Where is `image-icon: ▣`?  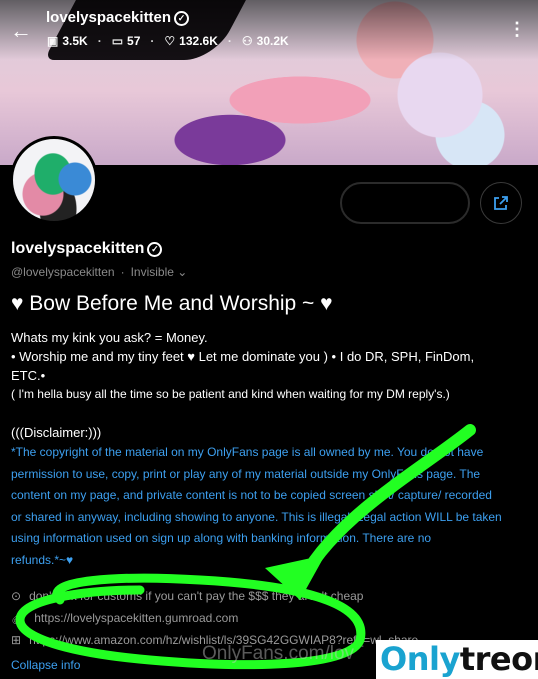
image-icon: ▣ is located at coordinates (53, 41).